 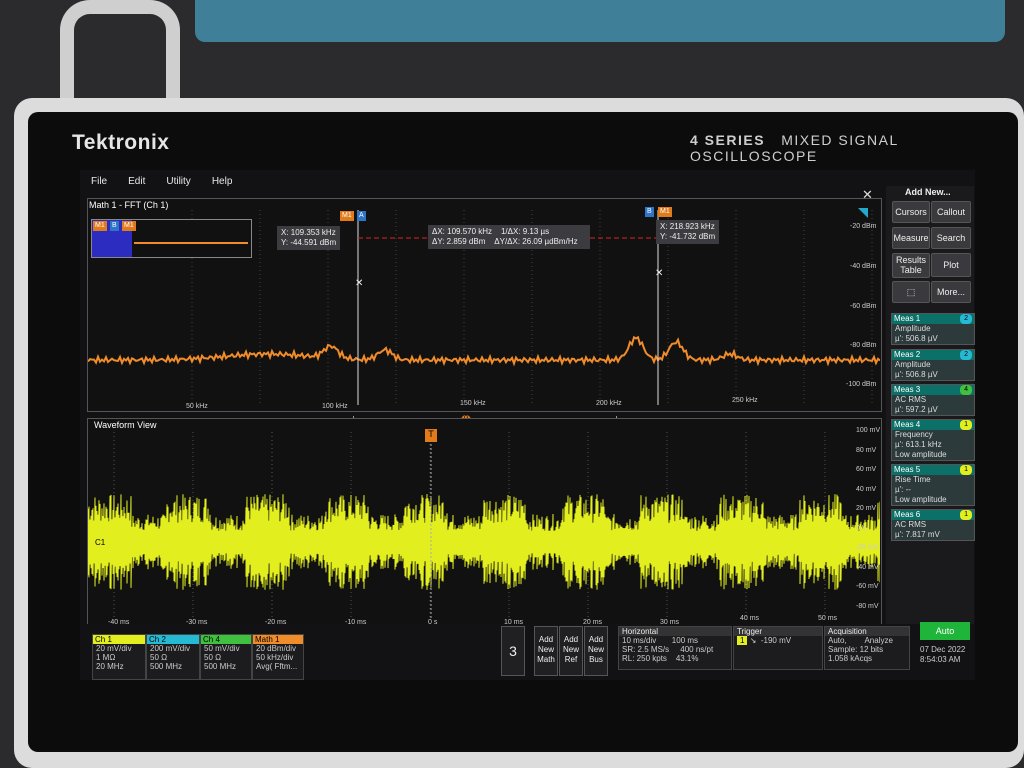 I want to click on cursor-b-tag: B, so click(x=649, y=212).